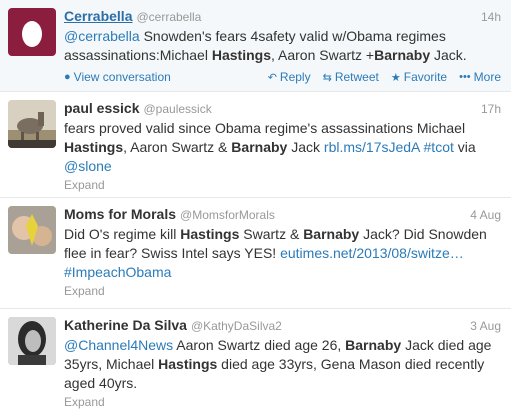 This screenshot has height=415, width=511. I want to click on author-name: paul essick, so click(102, 108).